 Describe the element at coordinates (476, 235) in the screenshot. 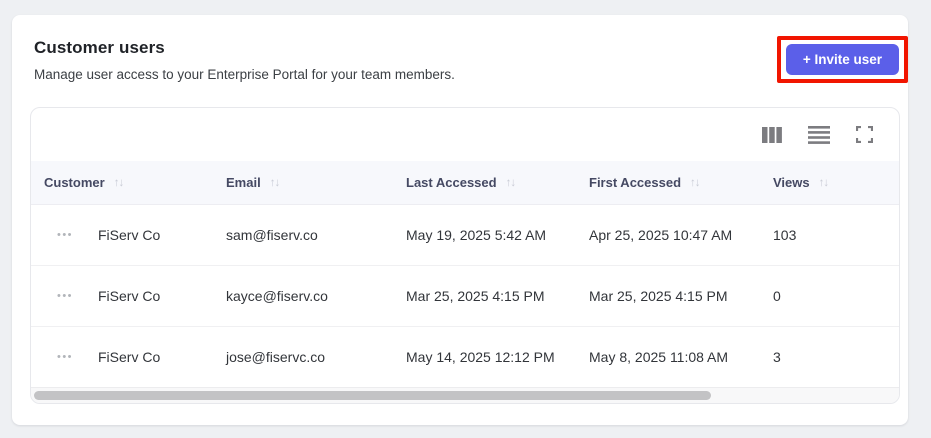

I see `last-accessed-cell: May 19, 2025 5:42 AM` at that location.